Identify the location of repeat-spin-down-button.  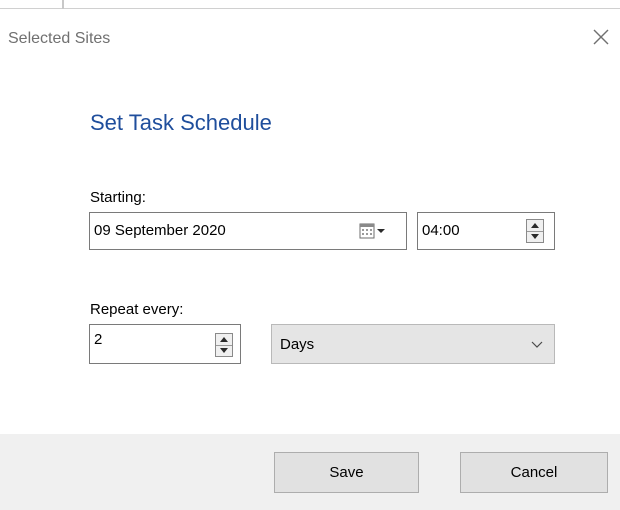
(224, 350).